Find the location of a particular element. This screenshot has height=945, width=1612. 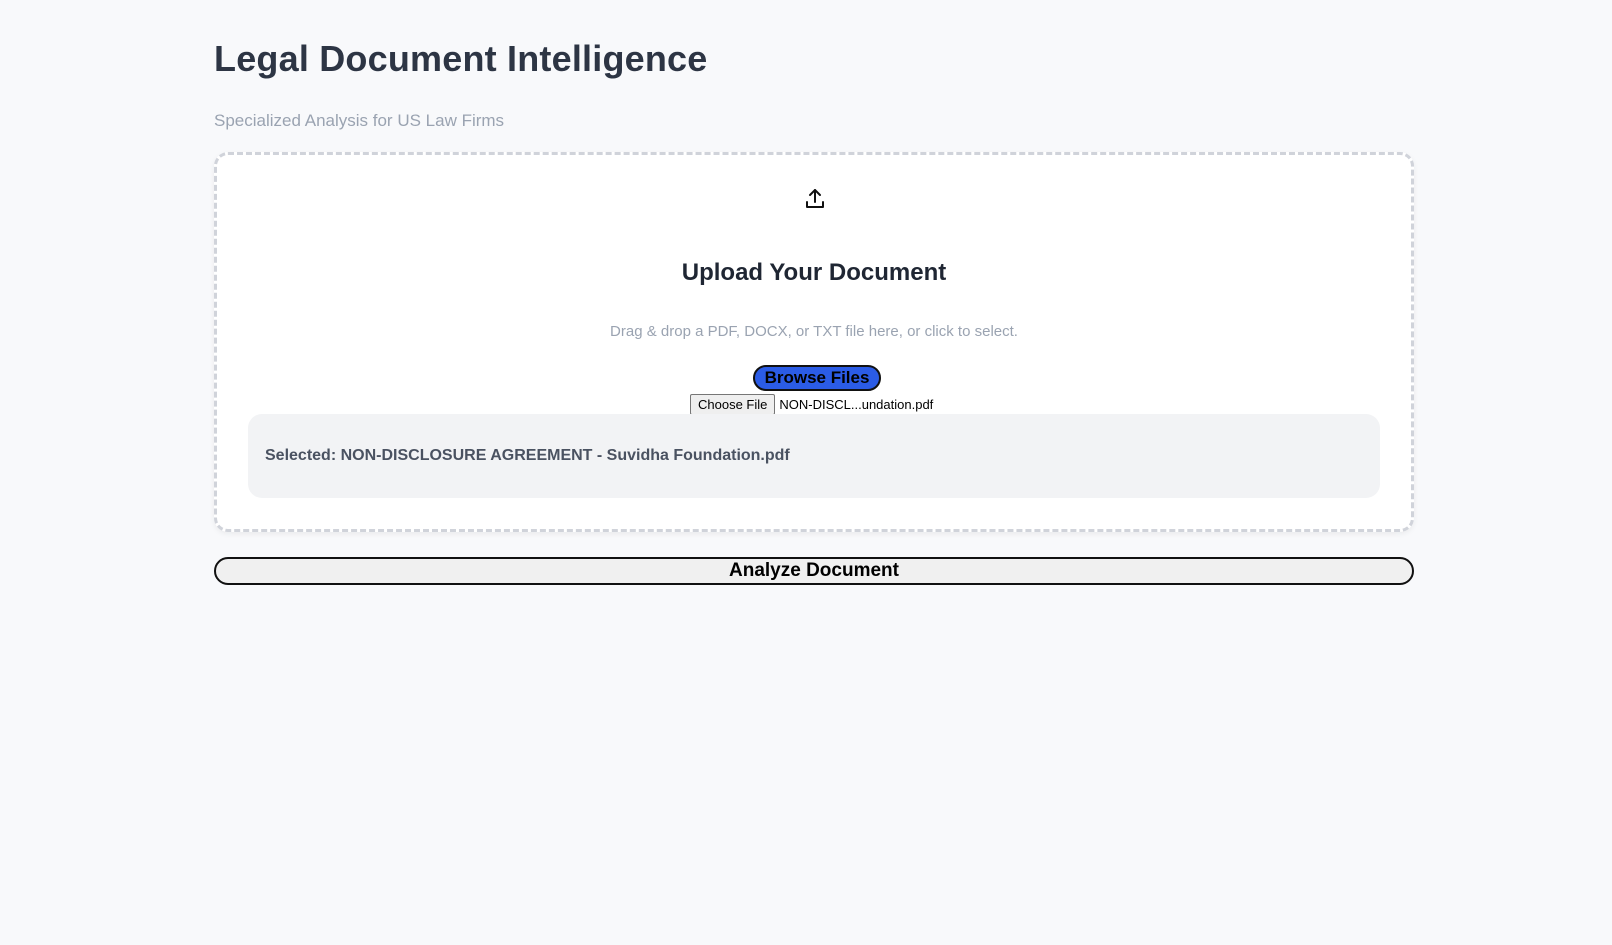

chosen-file-name: NON-DISCL...undation.pdf is located at coordinates (856, 404).